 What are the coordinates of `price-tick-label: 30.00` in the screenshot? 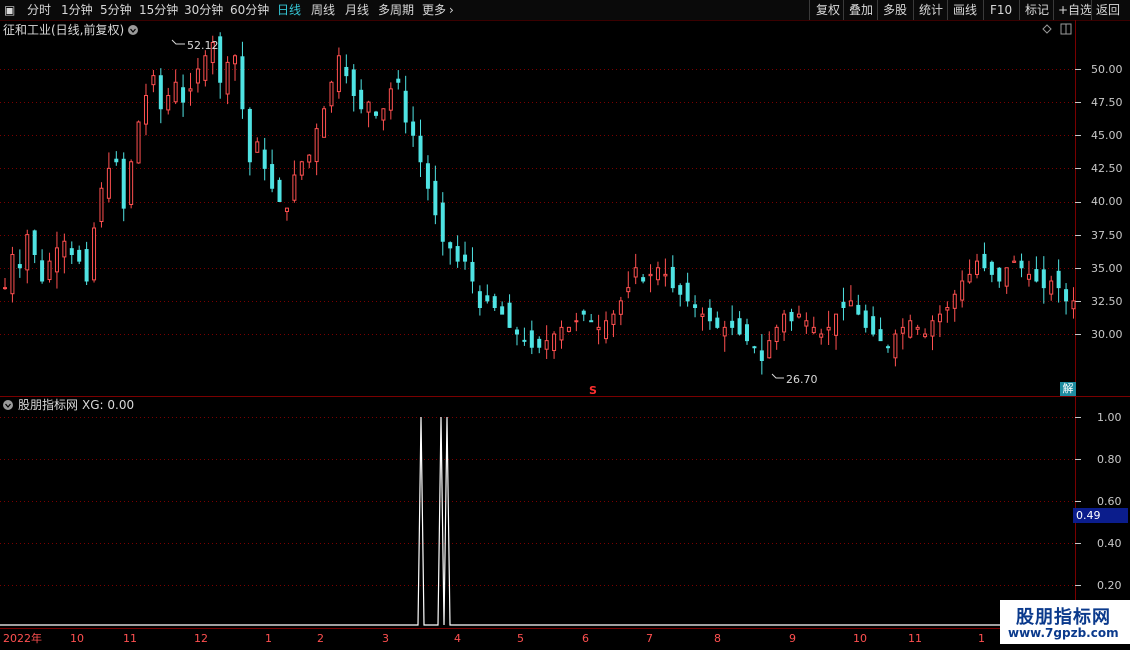 It's located at (1107, 334).